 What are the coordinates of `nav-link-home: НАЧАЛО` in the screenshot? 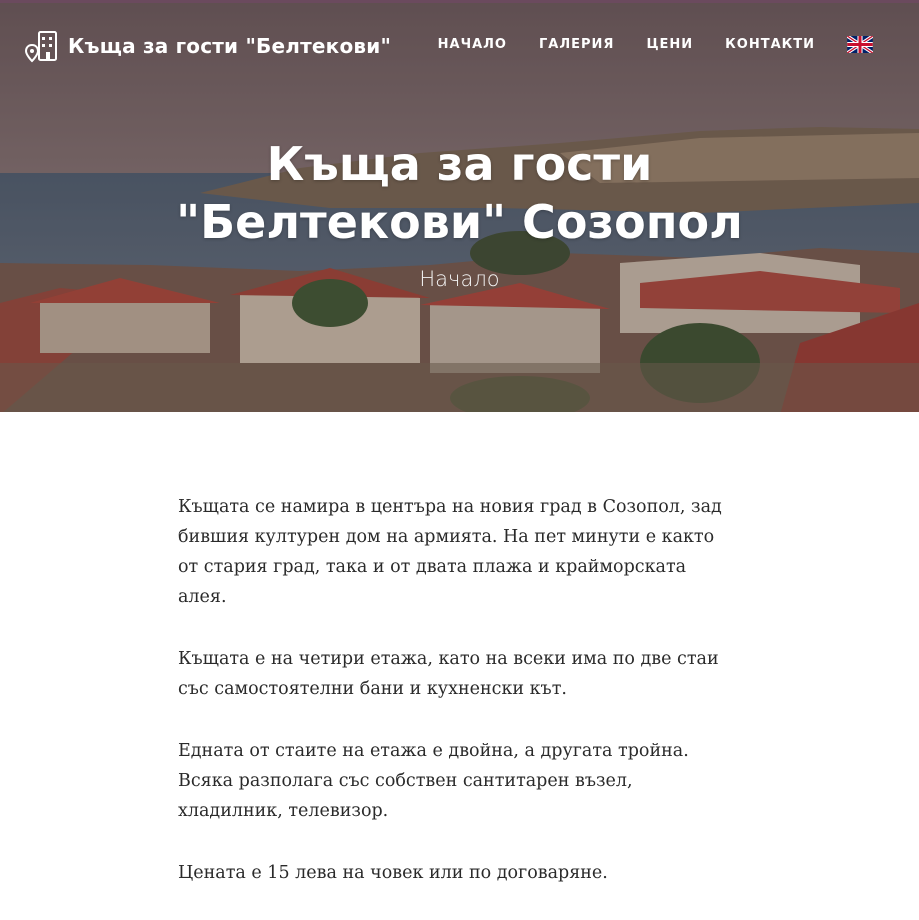 It's located at (472, 44).